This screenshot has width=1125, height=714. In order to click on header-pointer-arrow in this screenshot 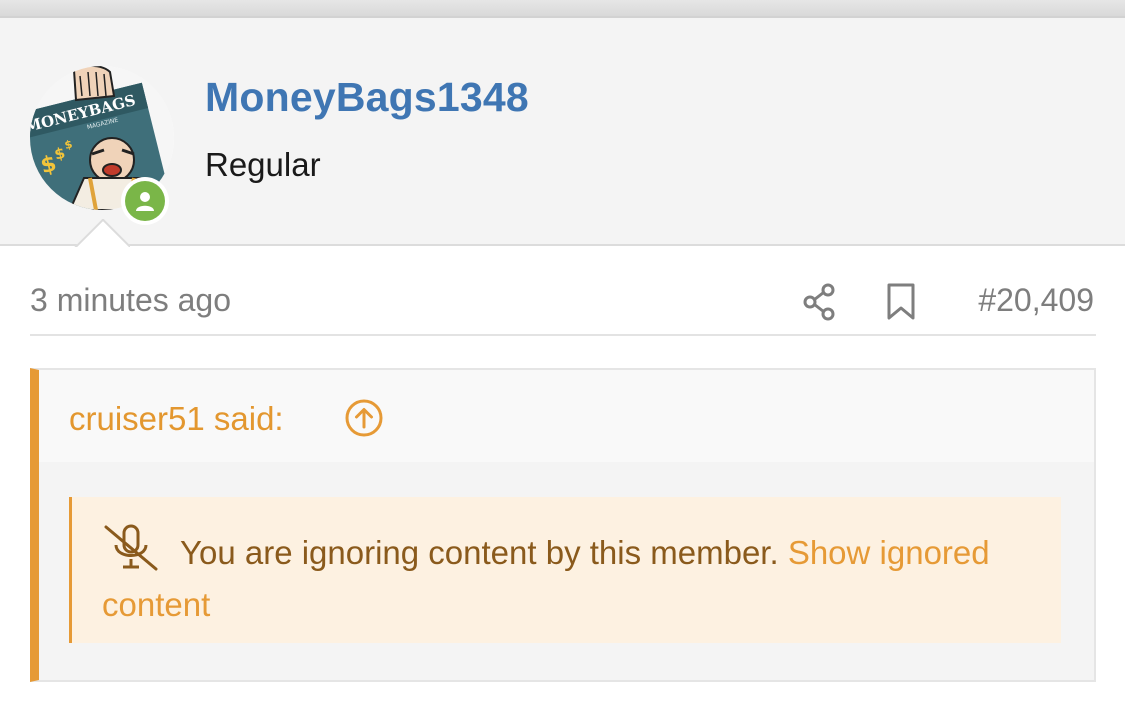, I will do `click(102, 233)`.